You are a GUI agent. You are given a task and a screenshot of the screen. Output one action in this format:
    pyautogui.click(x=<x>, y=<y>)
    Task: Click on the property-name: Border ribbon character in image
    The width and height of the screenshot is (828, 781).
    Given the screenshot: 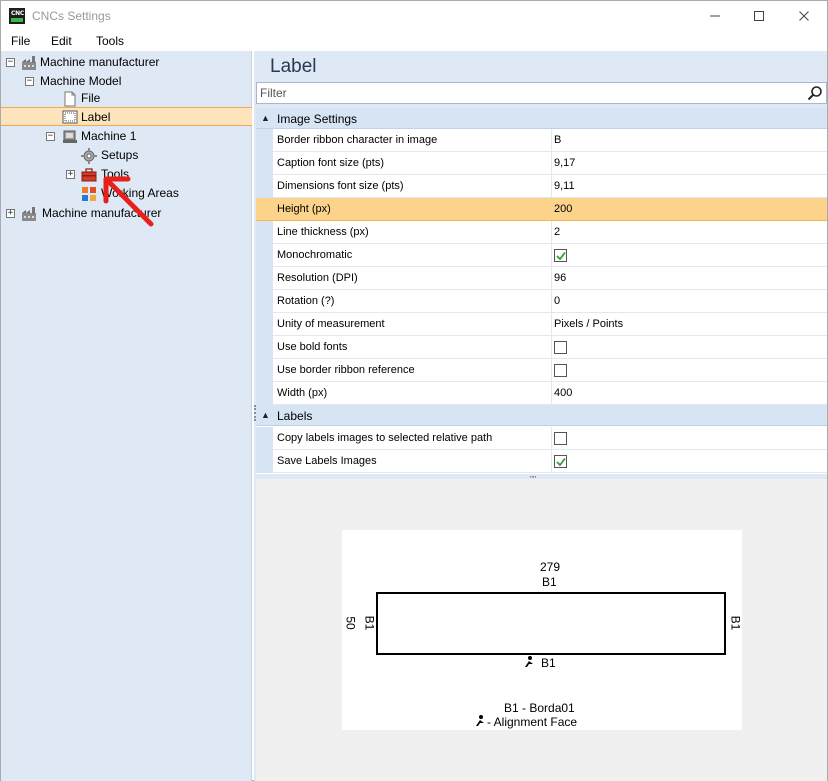 What is the action you would take?
    pyautogui.click(x=357, y=140)
    